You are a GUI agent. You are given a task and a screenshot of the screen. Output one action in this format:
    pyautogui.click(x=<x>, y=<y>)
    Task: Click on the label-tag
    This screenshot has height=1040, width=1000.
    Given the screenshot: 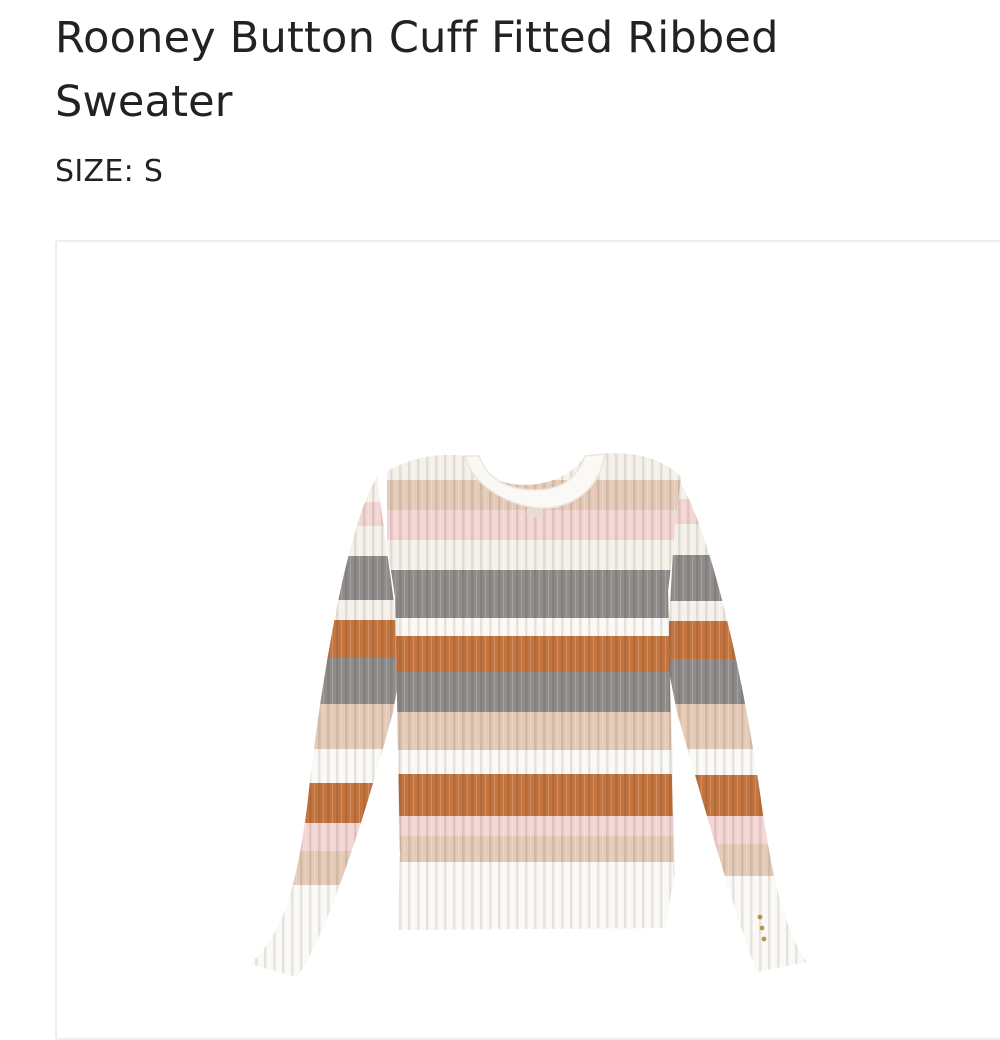 What is the action you would take?
    pyautogui.click(x=535, y=512)
    